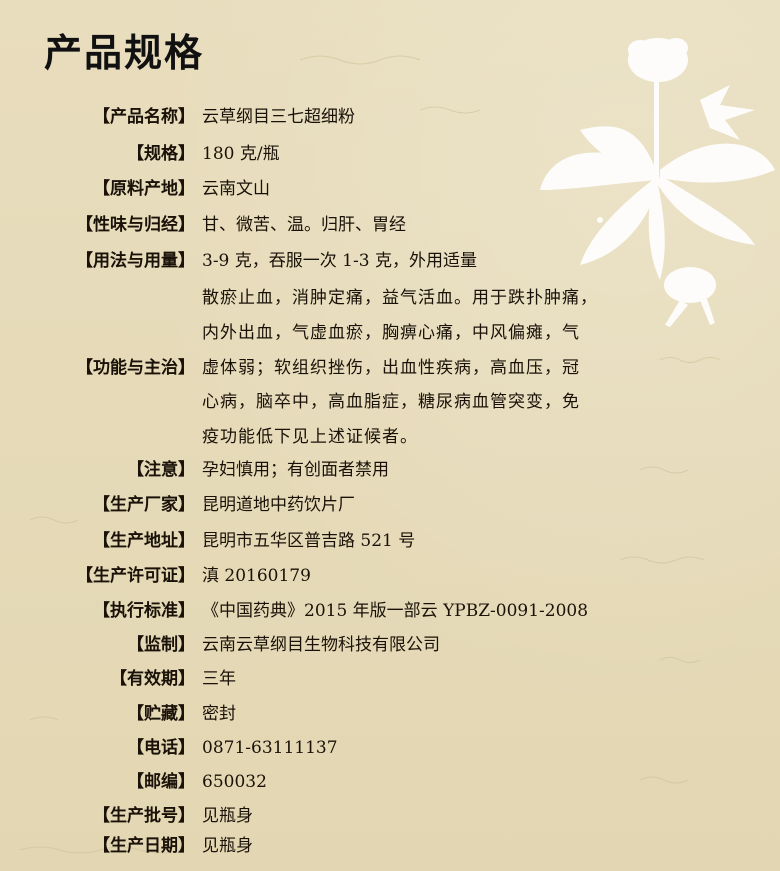 This screenshot has width=780, height=871. What do you see at coordinates (309, 541) in the screenshot?
I see `spec-value: 昆明市五华区普吉路 521 号` at bounding box center [309, 541].